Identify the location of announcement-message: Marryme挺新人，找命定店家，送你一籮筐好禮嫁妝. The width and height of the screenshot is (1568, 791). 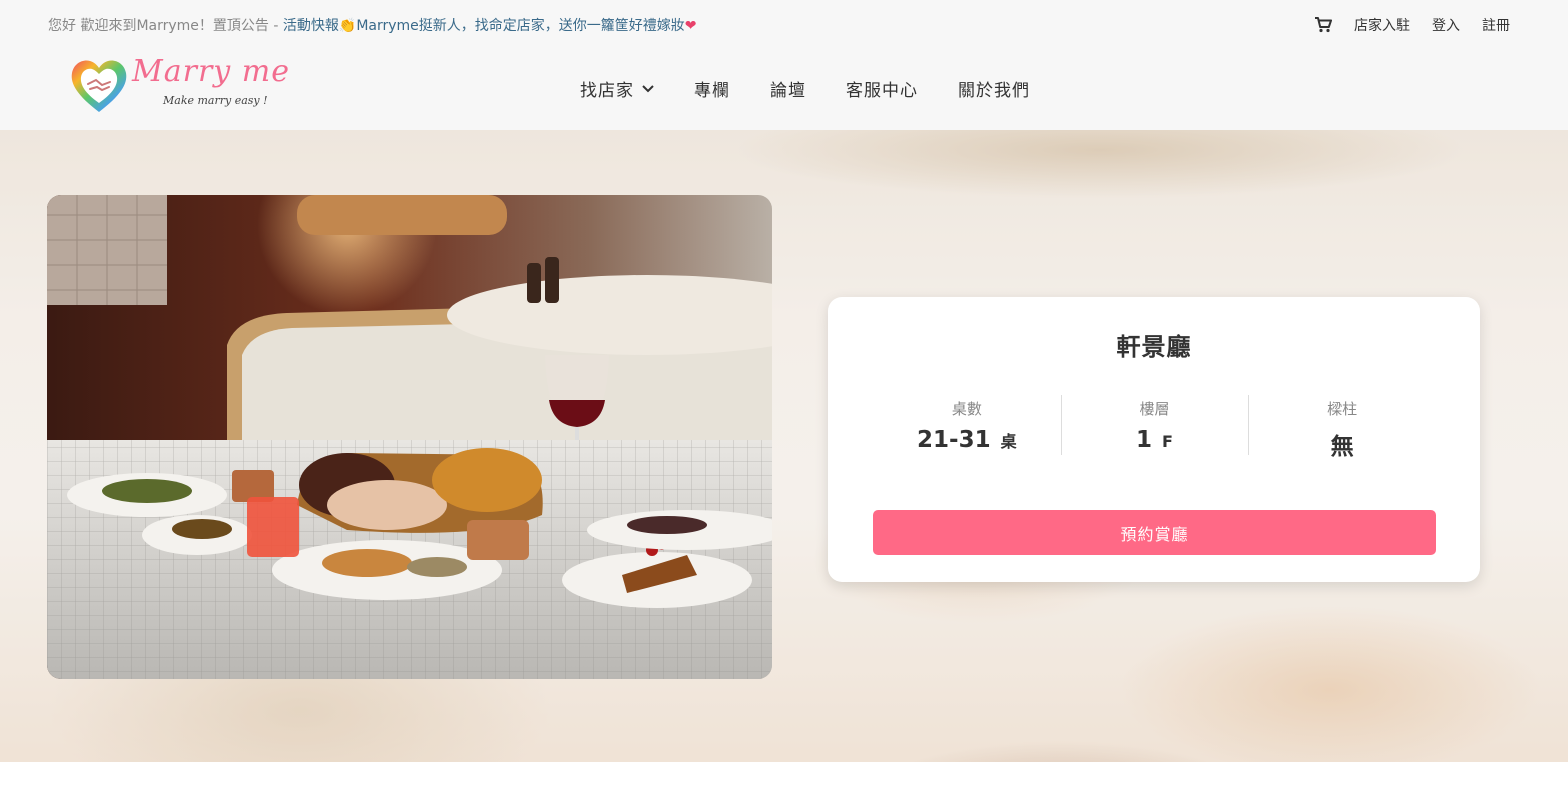
(520, 26).